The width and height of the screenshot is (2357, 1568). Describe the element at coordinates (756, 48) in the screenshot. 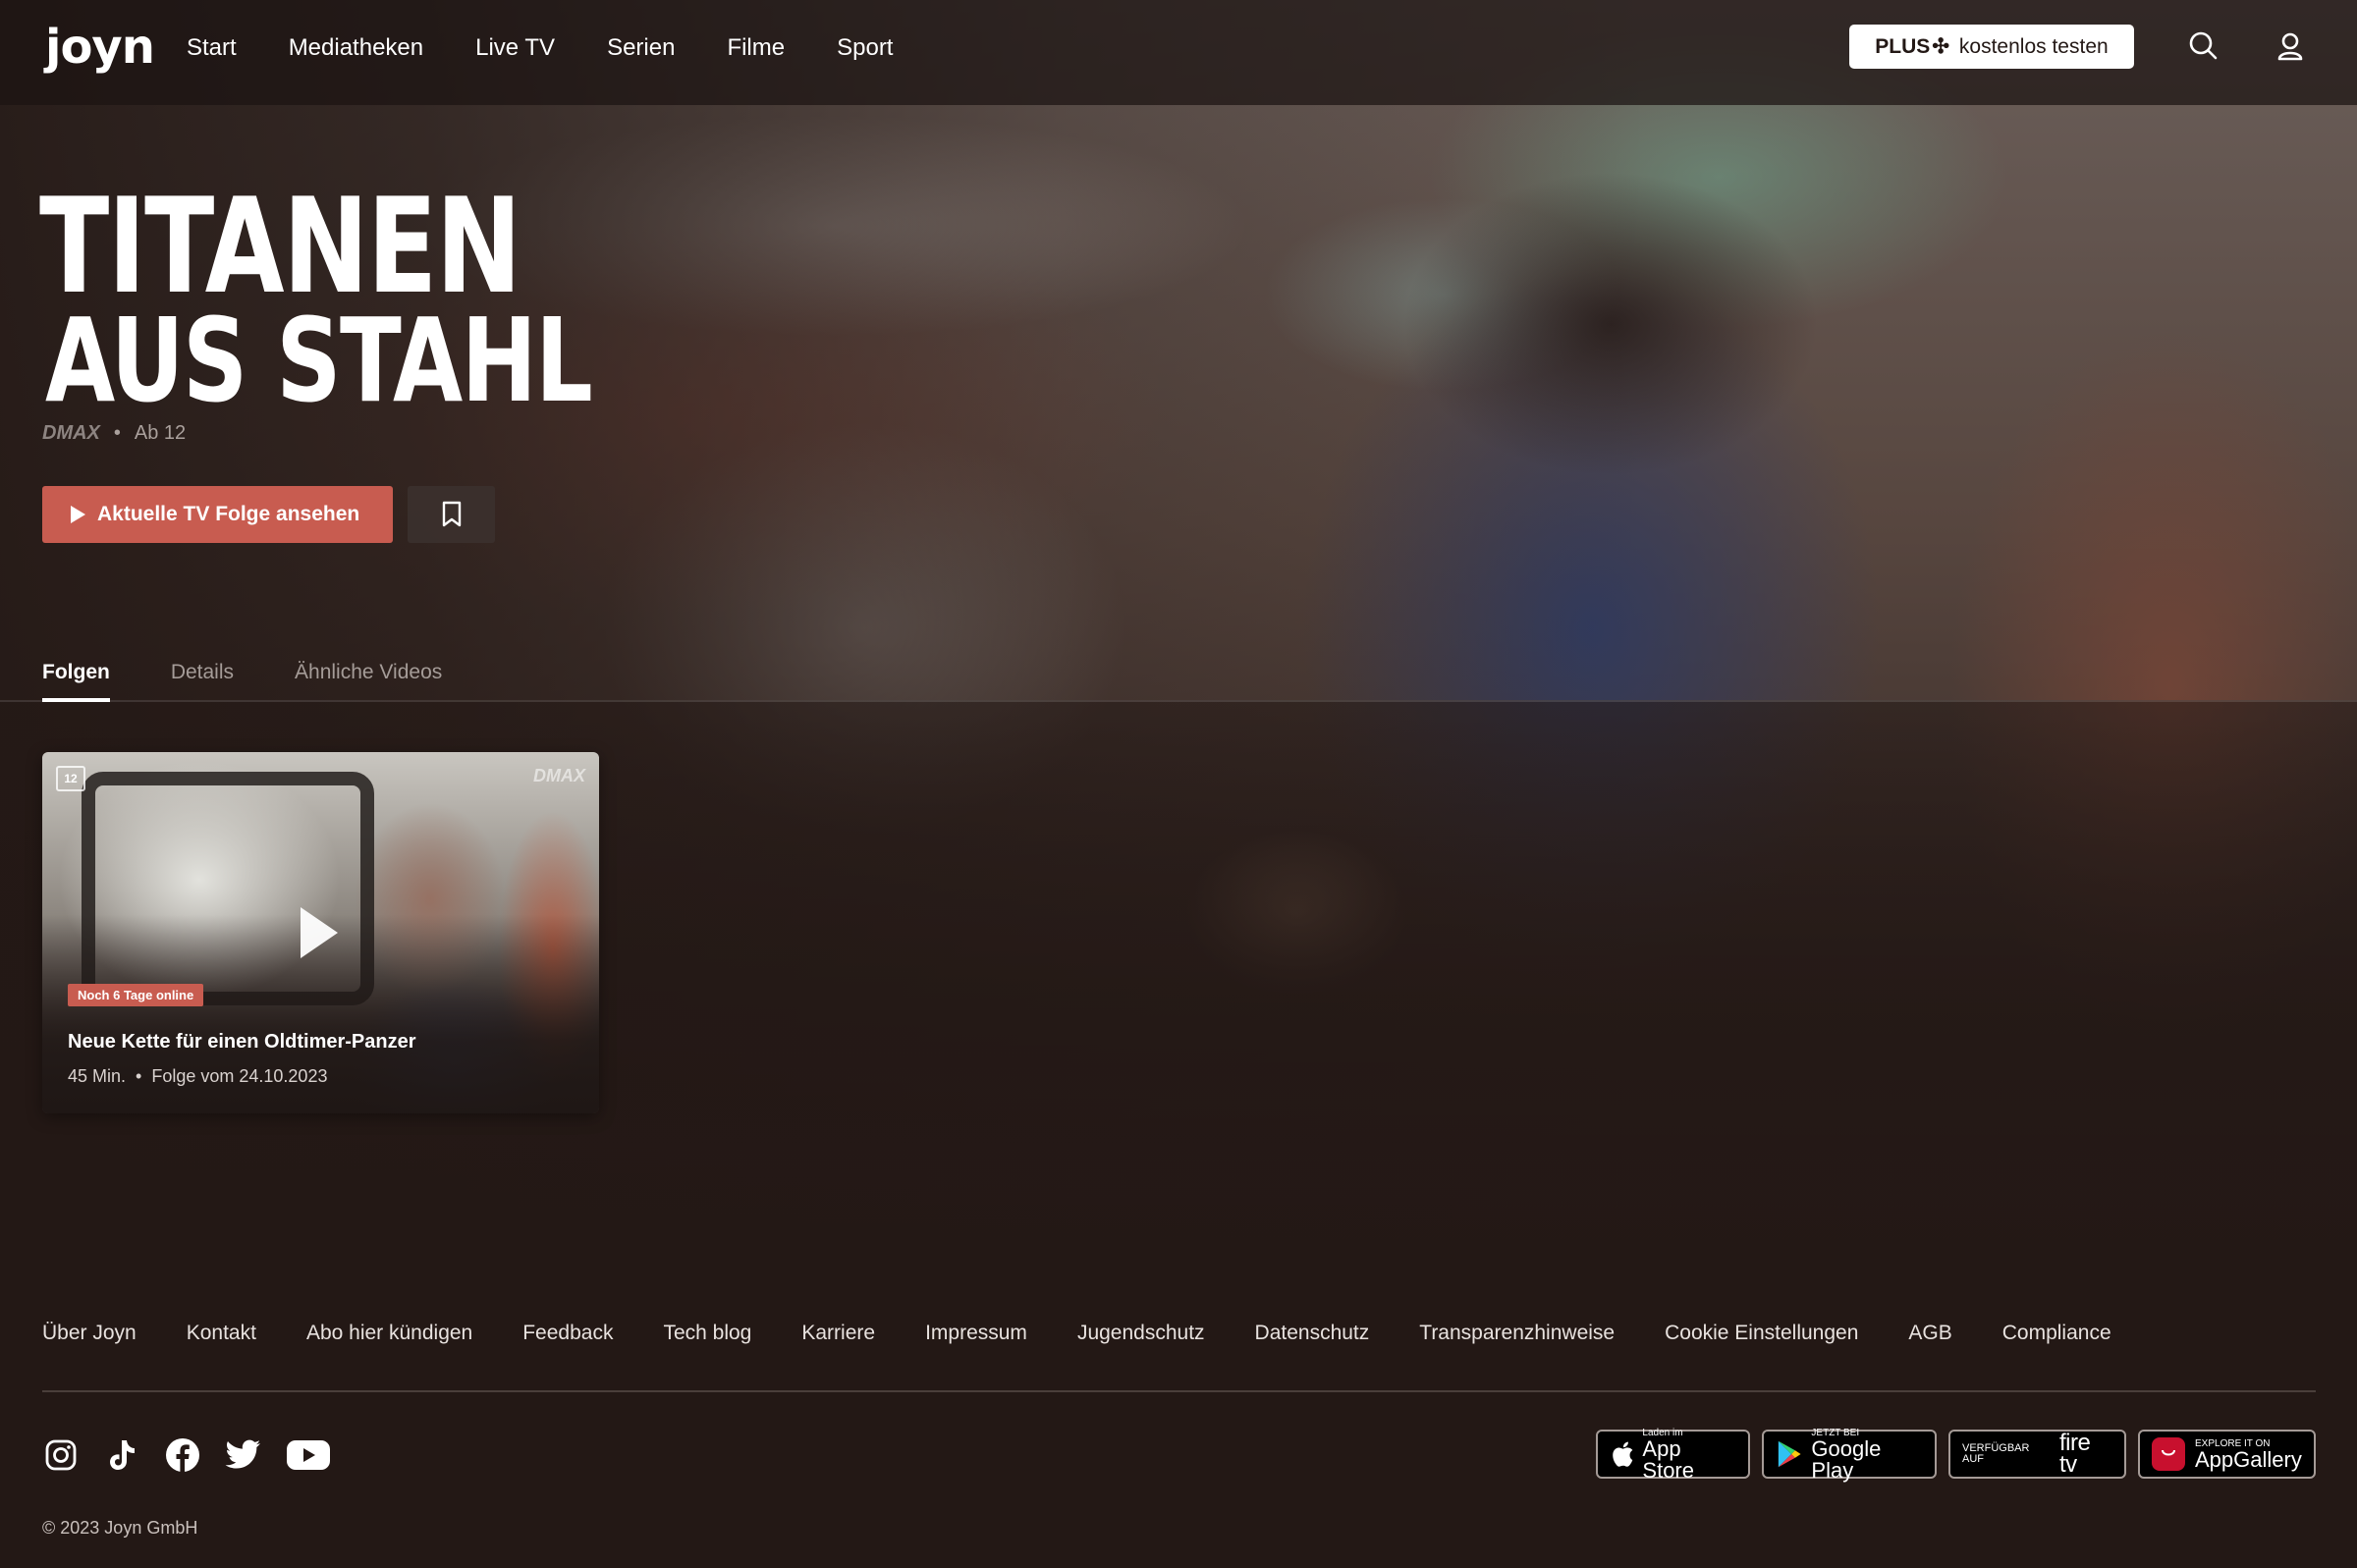

I see `nav-filme: Filme` at that location.